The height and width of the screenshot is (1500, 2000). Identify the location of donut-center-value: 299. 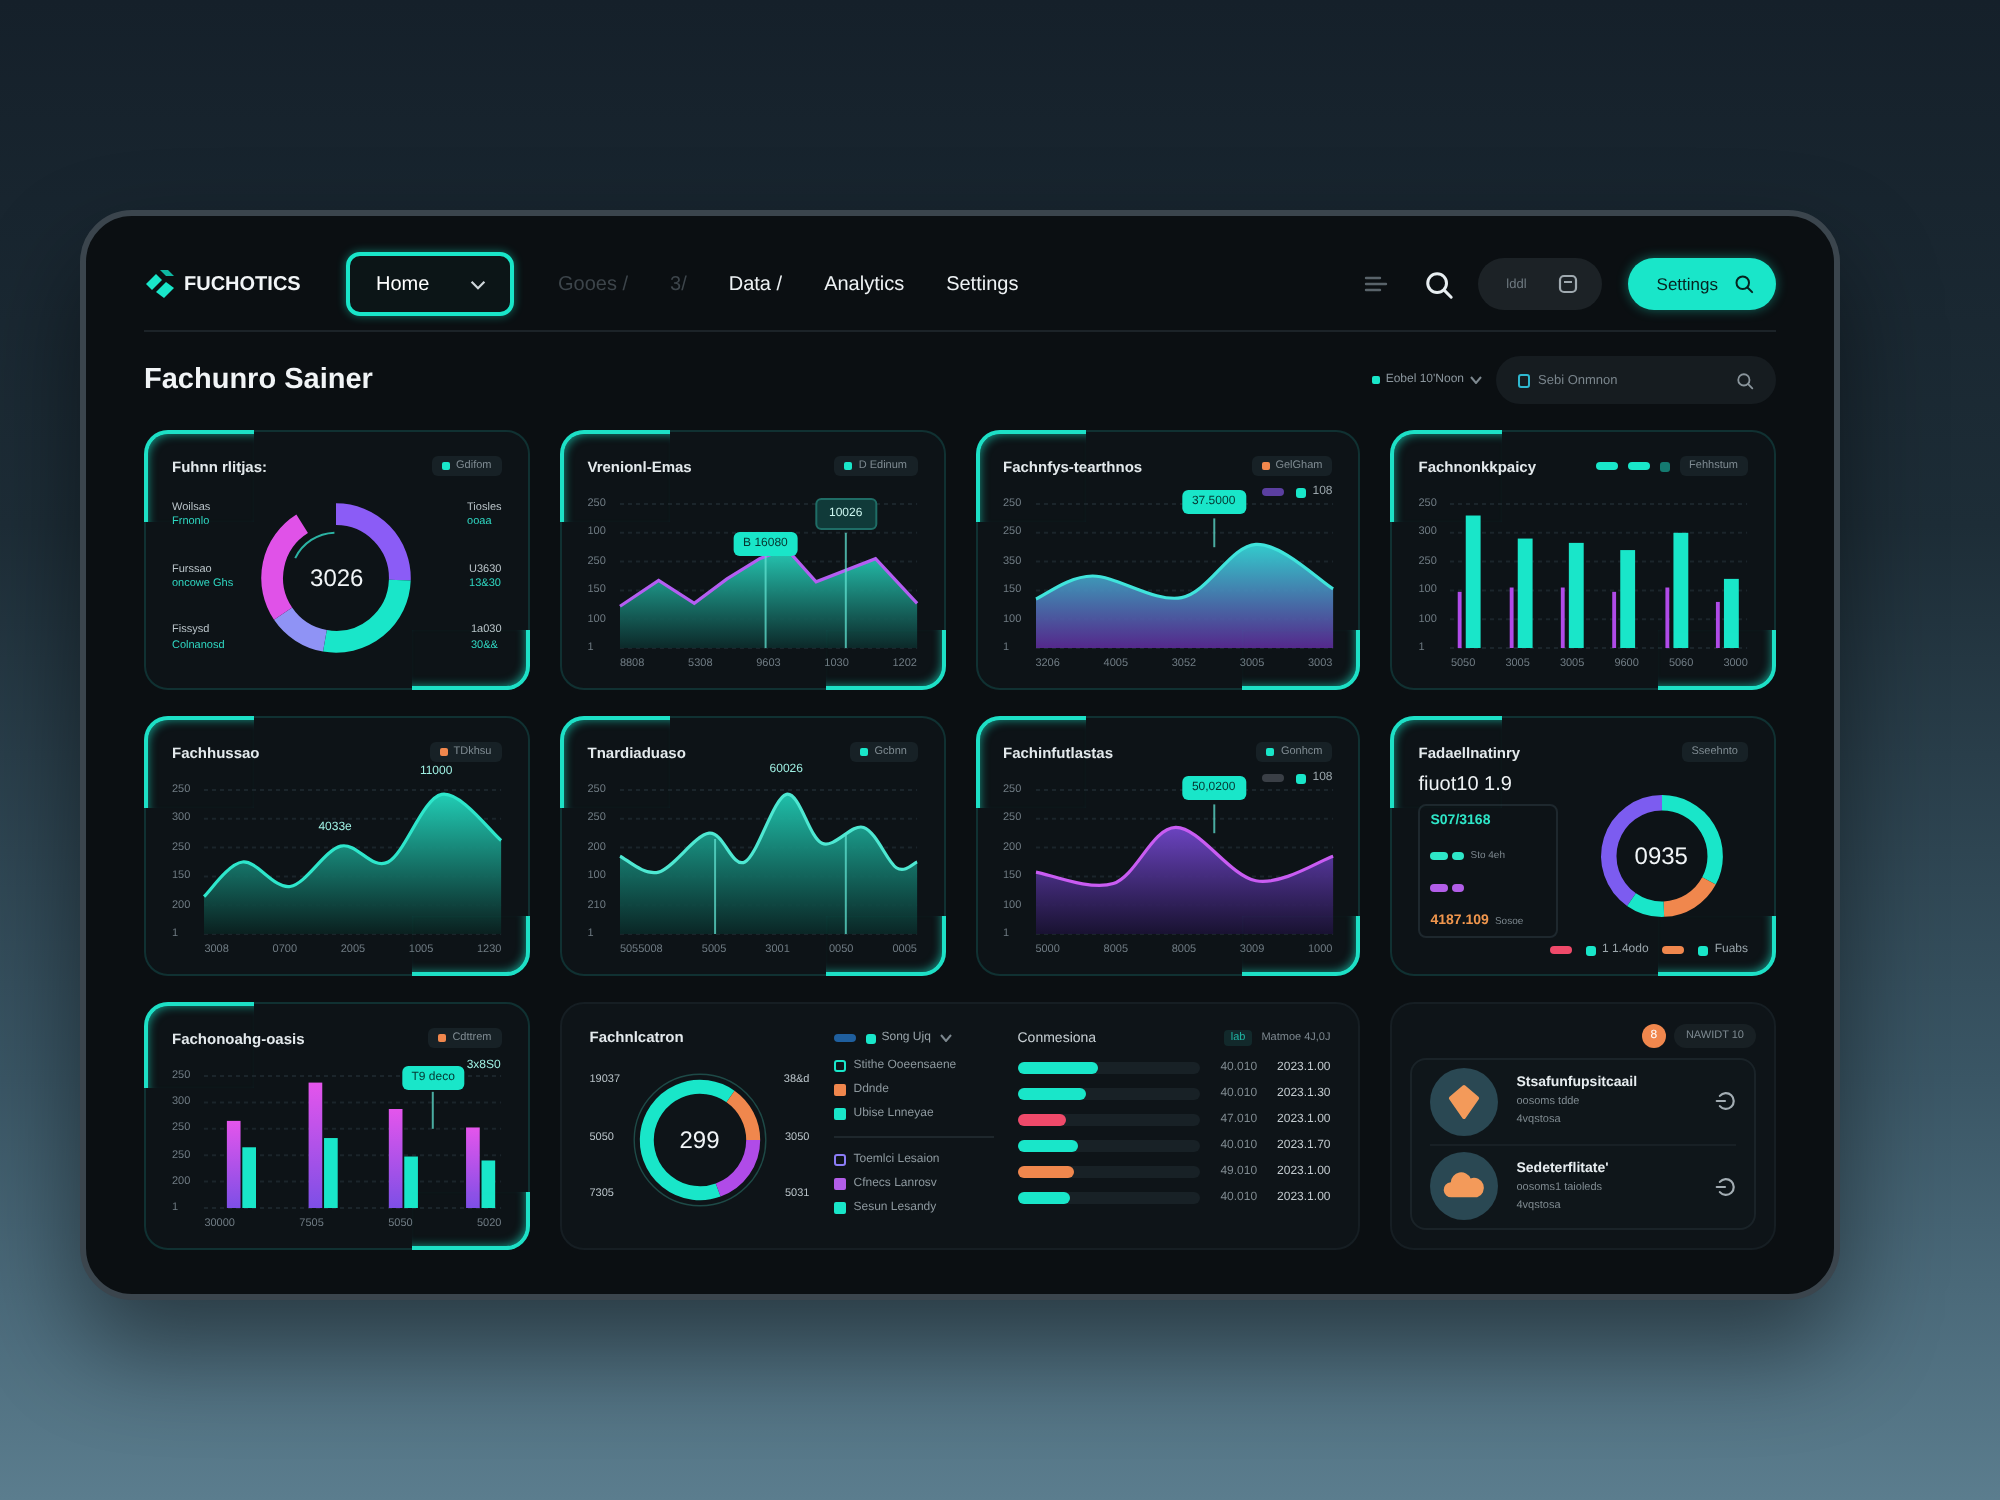
(699, 1139).